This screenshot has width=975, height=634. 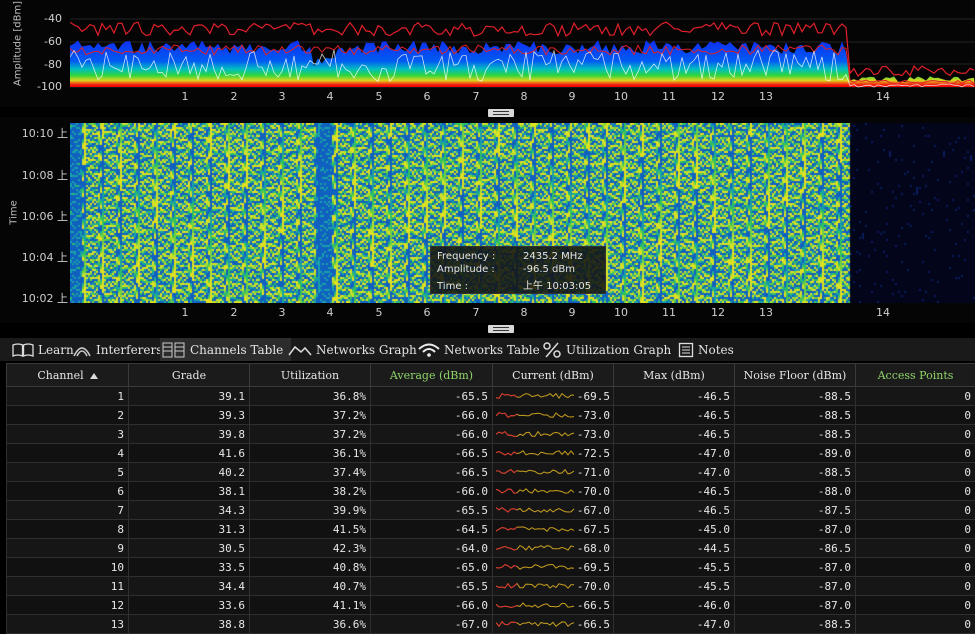 What do you see at coordinates (621, 312) in the screenshot?
I see `waterfall-x-tick: 10` at bounding box center [621, 312].